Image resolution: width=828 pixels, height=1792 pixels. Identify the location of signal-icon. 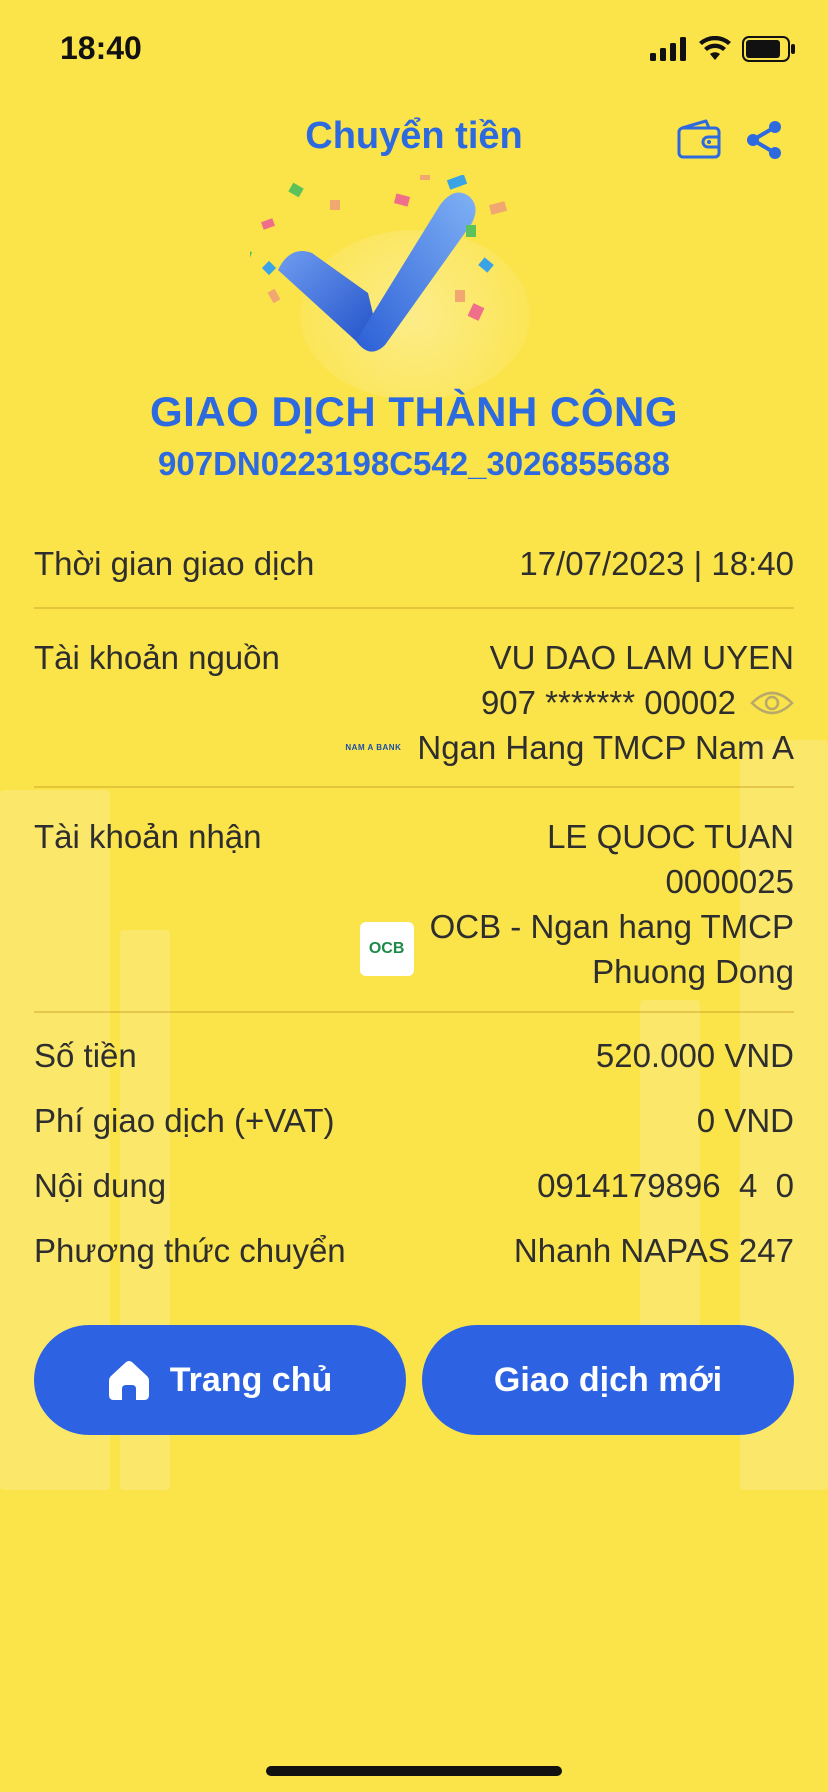
(668, 49).